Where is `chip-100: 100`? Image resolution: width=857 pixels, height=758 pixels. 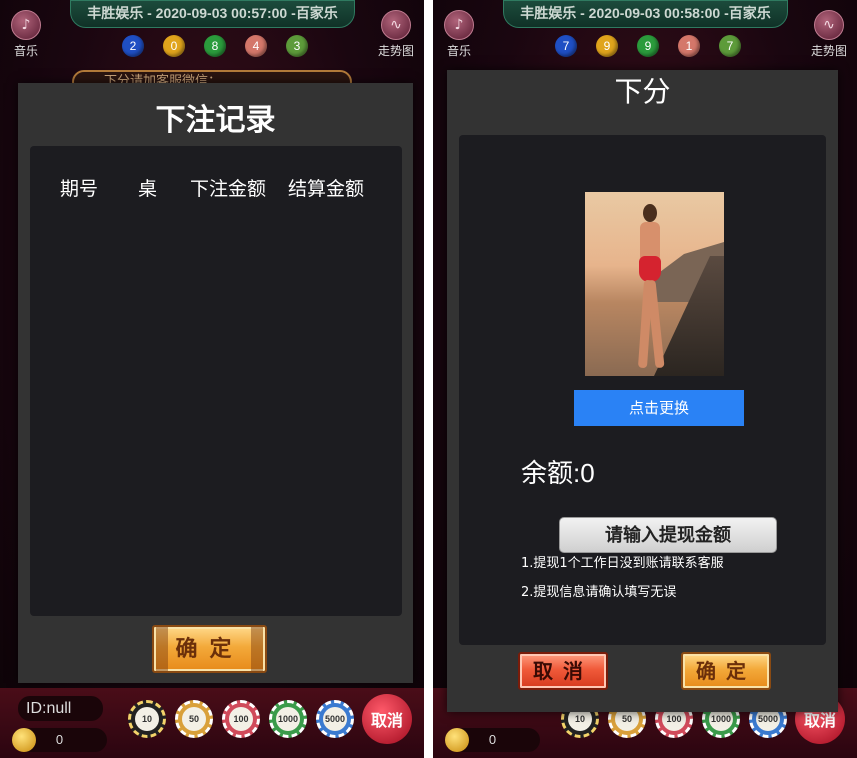 chip-100: 100 is located at coordinates (241, 719).